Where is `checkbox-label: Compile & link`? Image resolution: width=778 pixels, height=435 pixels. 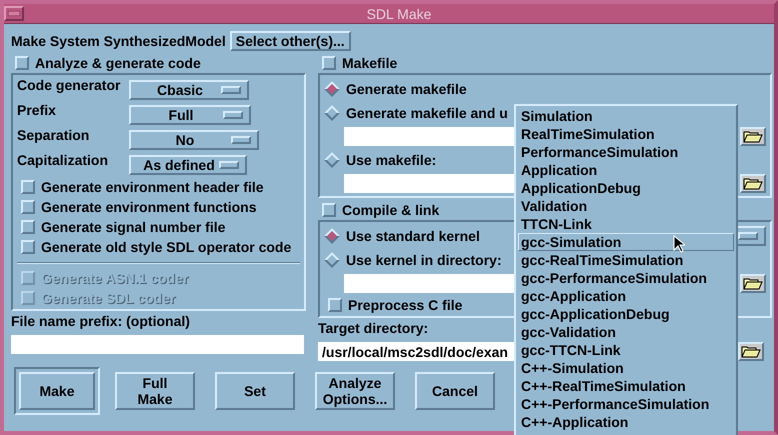 checkbox-label: Compile & link is located at coordinates (391, 210).